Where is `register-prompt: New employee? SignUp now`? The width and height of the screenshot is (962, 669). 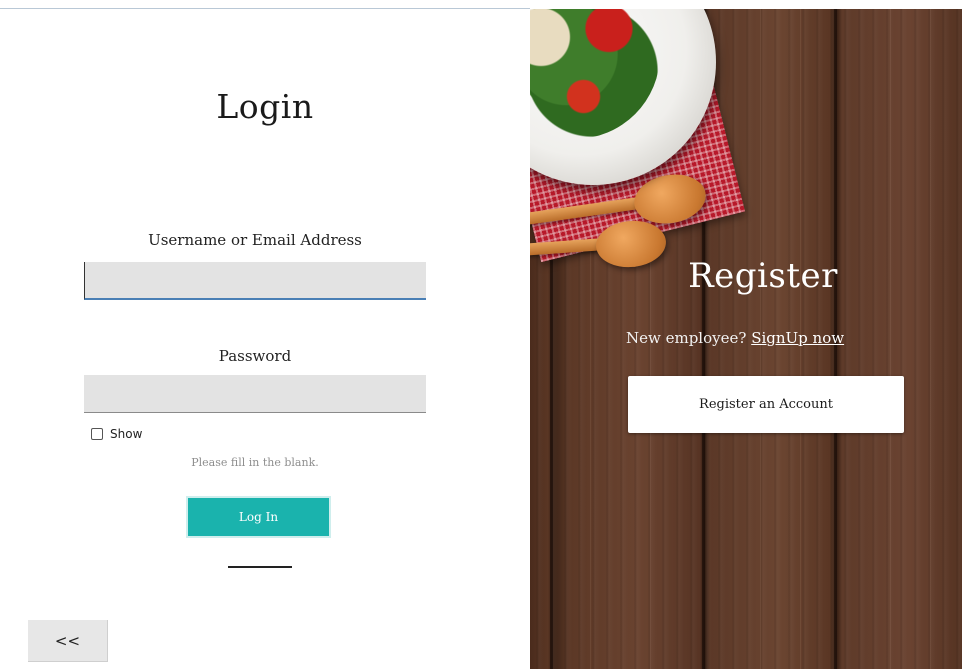 register-prompt: New employee? SignUp now is located at coordinates (735, 338).